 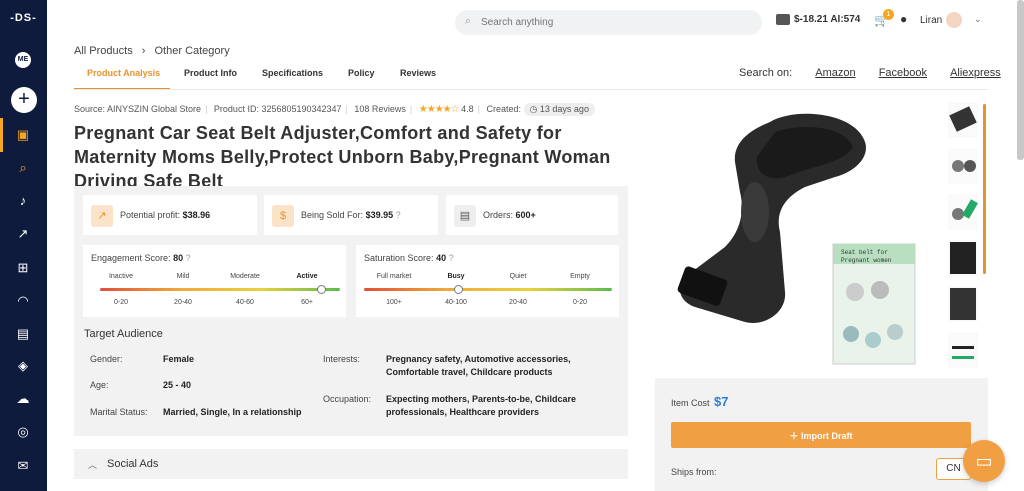 What do you see at coordinates (351, 464) in the screenshot?
I see `social-ads-section: ︿ Social Ads` at bounding box center [351, 464].